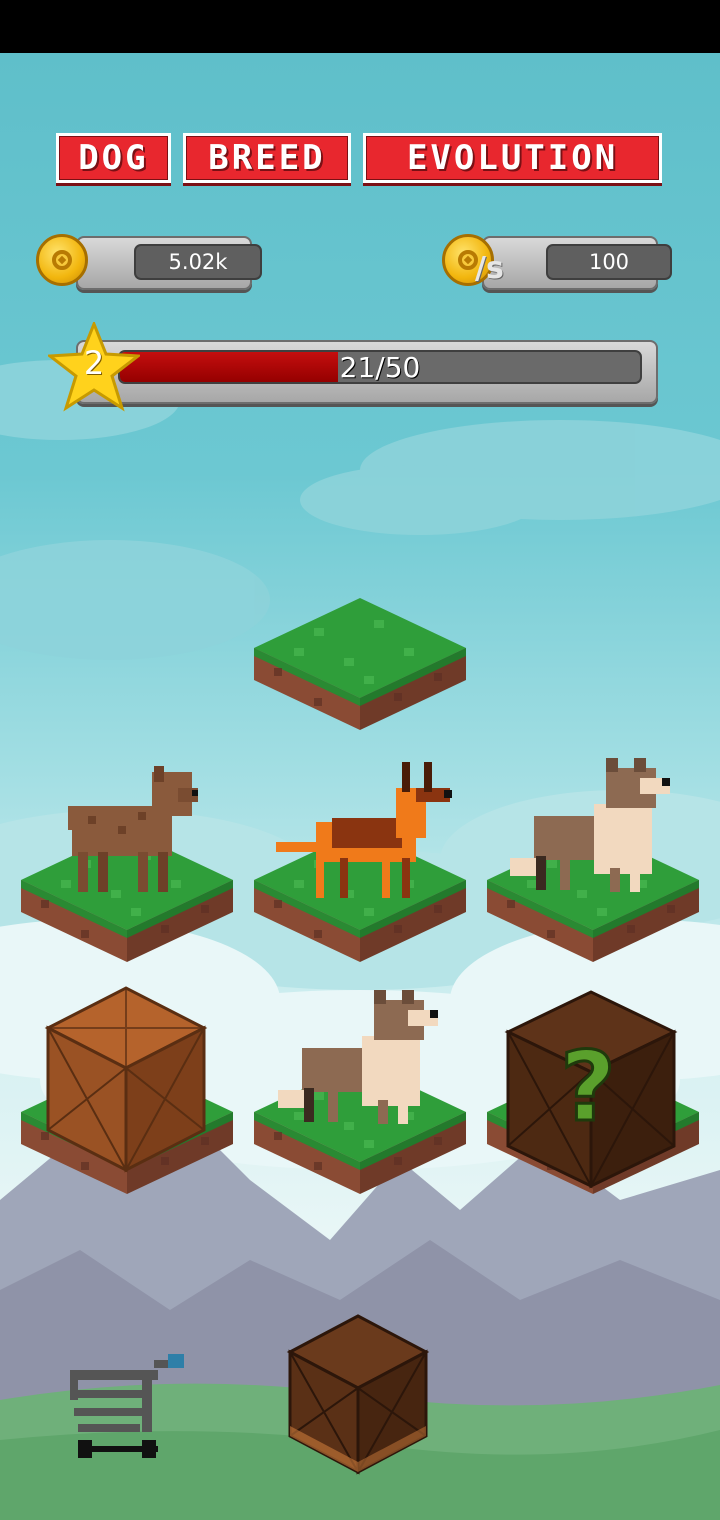 The height and width of the screenshot is (1520, 720). What do you see at coordinates (129, 1409) in the screenshot?
I see `shopping-cart-icon` at bounding box center [129, 1409].